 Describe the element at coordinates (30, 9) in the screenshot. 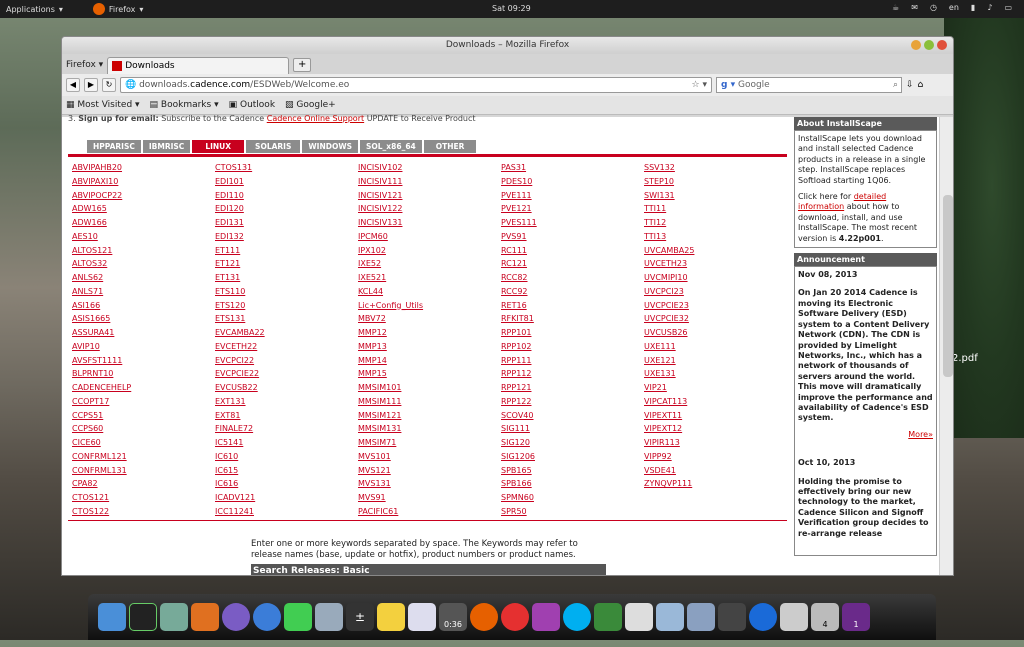

I see `applications-menu: Applications` at that location.